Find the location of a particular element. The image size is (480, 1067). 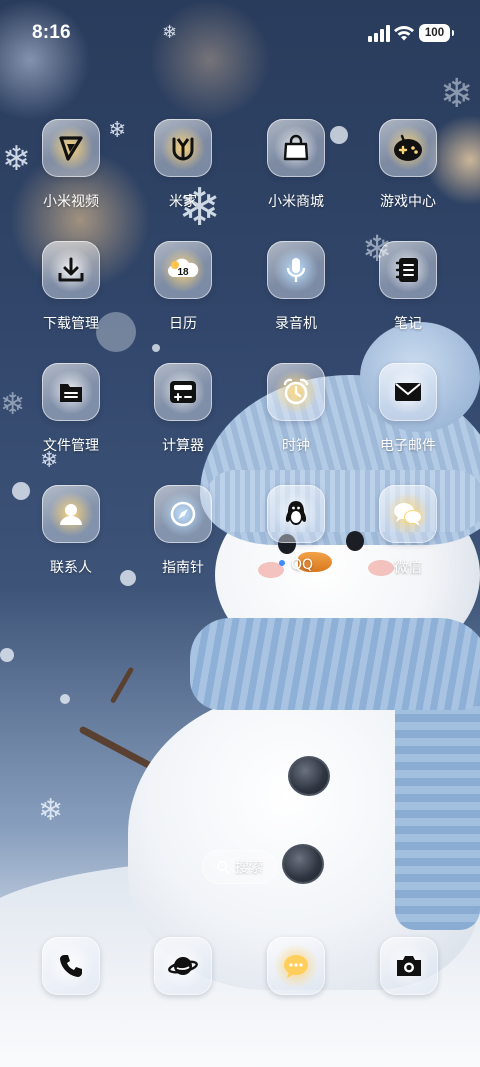

camera-icon is located at coordinates (409, 966).